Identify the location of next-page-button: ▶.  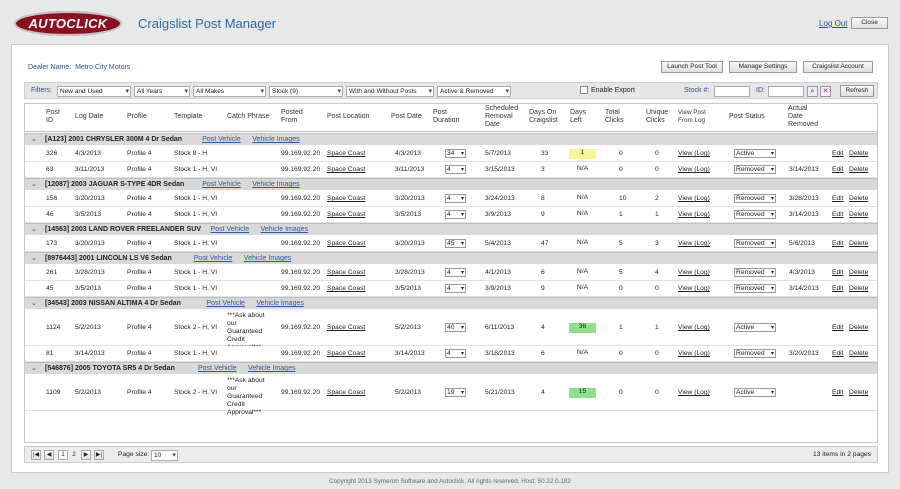
(86, 455).